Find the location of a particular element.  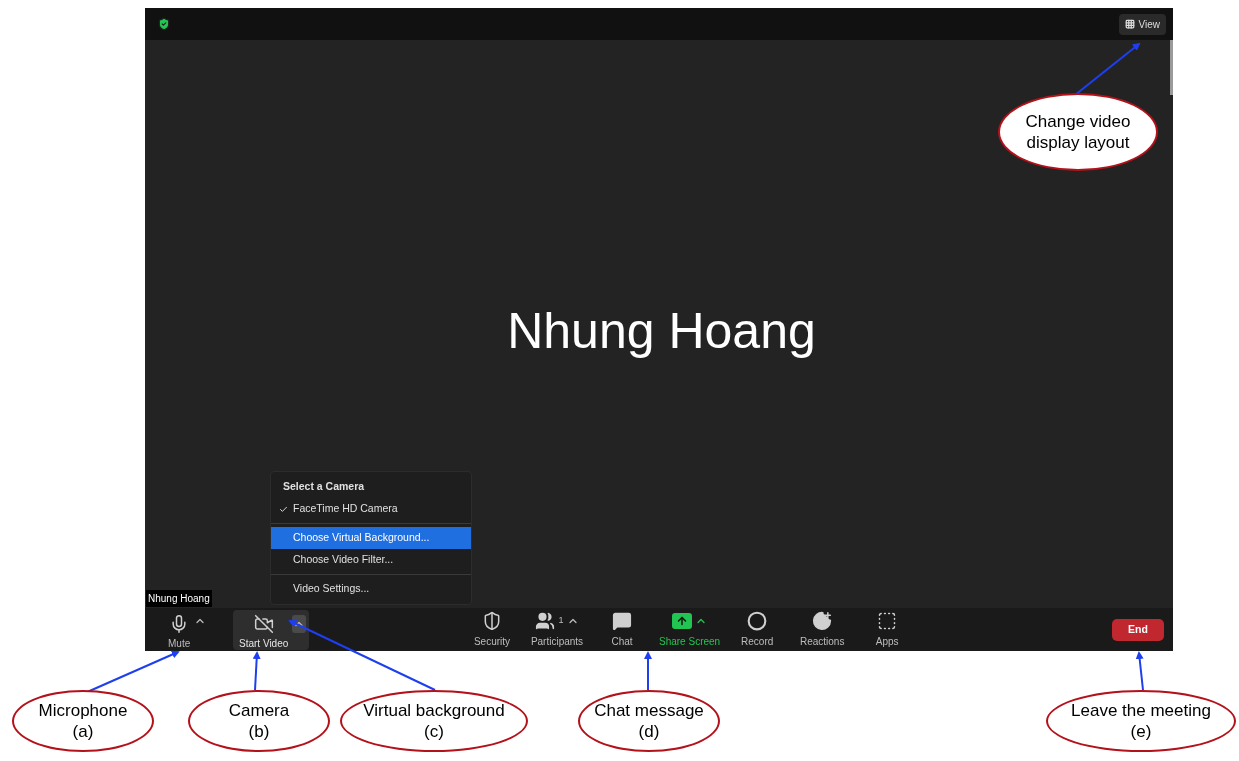

end-button: End is located at coordinates (1138, 629).